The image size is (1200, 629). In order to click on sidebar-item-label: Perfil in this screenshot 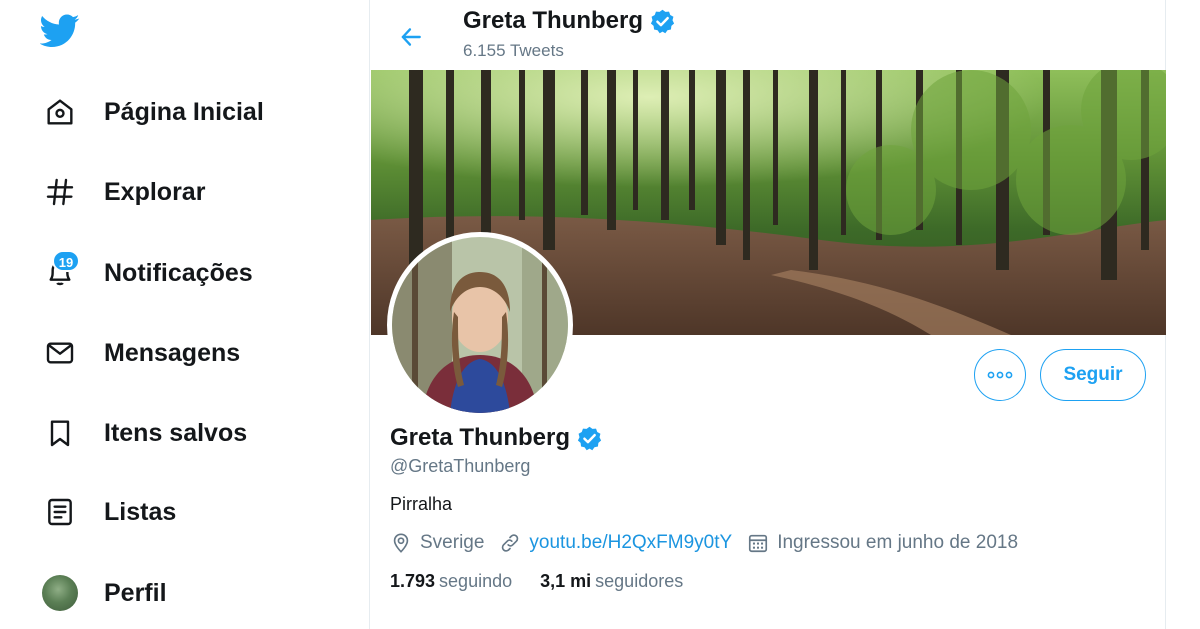, I will do `click(135, 592)`.